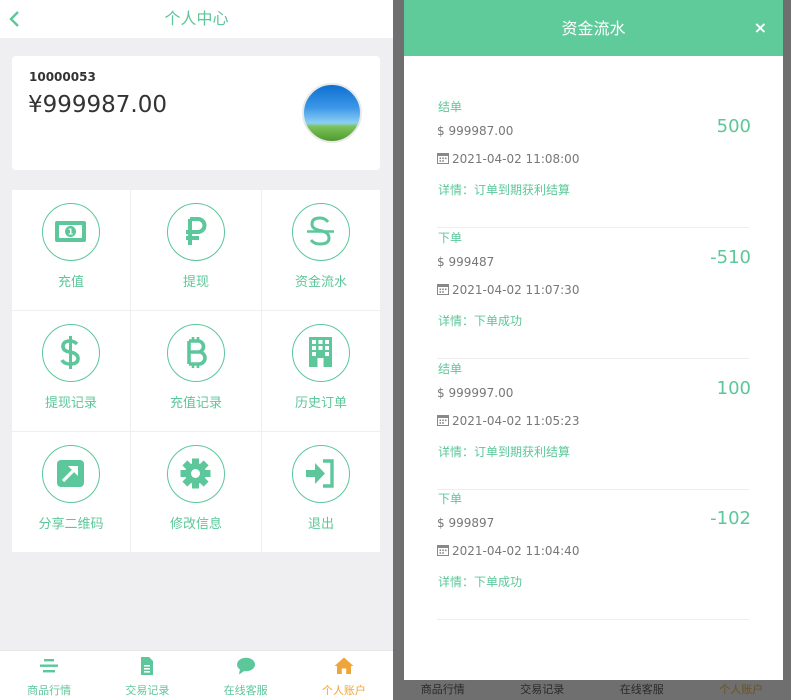  I want to click on dimmed-nav-label: 个人账户, so click(741, 689).